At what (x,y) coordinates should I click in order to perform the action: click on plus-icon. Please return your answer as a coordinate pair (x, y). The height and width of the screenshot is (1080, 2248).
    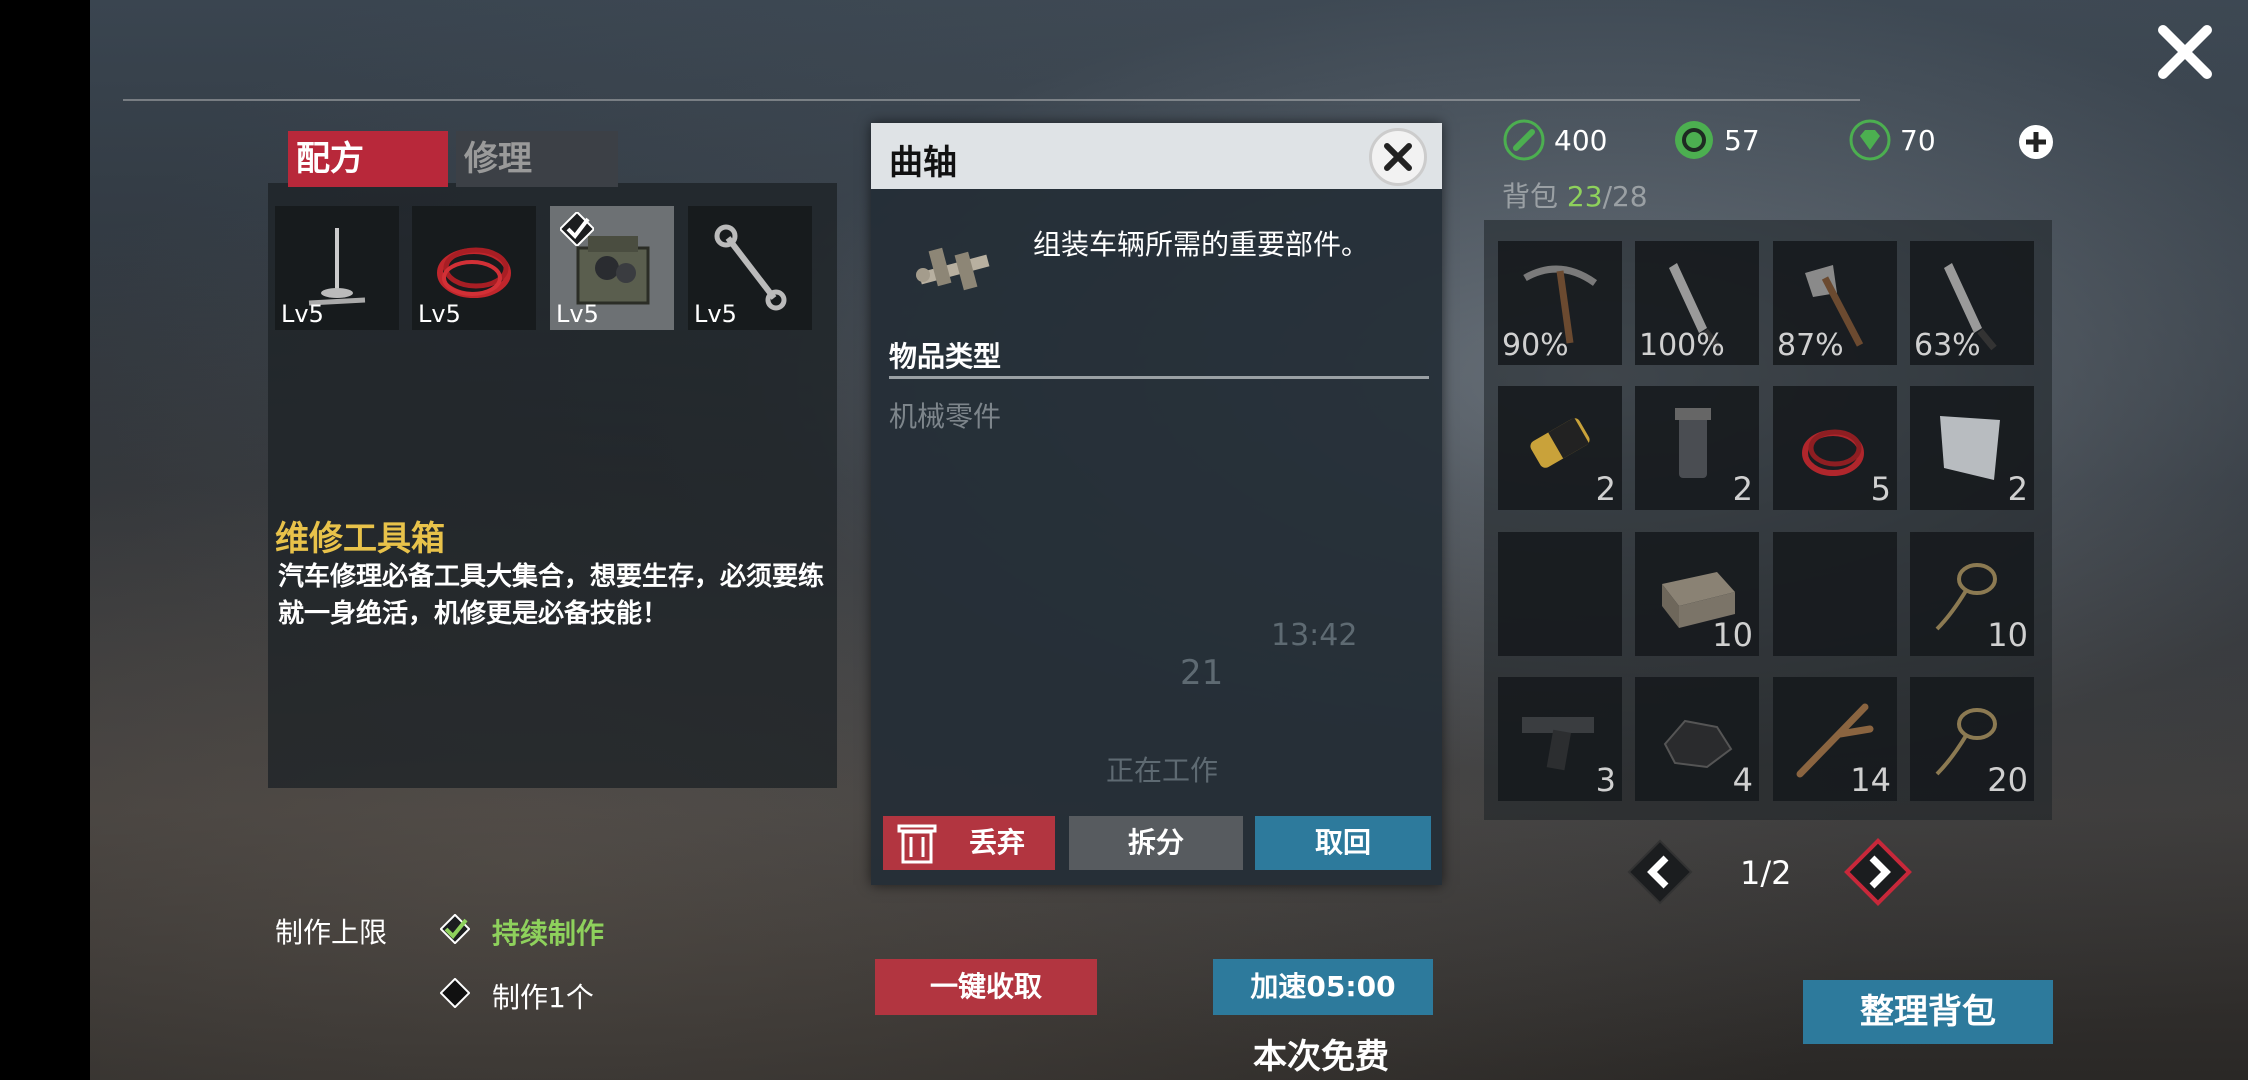
    Looking at the image, I should click on (2036, 142).